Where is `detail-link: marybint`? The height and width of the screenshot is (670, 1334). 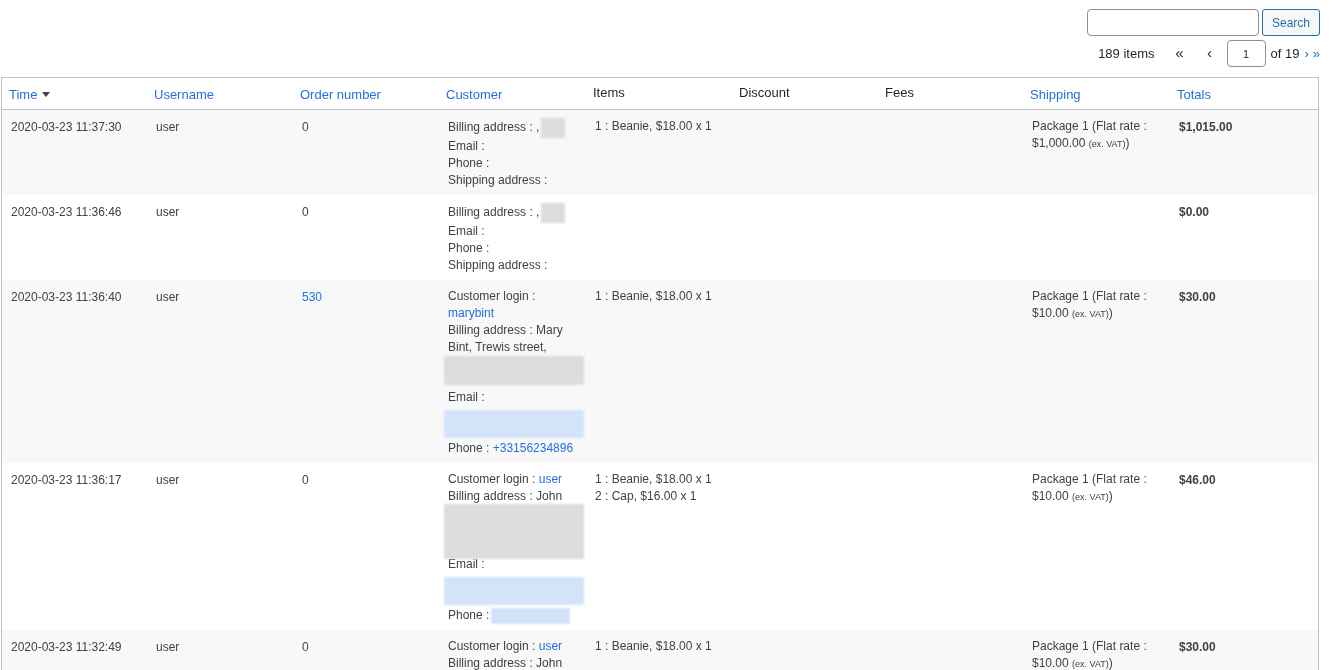
detail-link: marybint is located at coordinates (471, 313).